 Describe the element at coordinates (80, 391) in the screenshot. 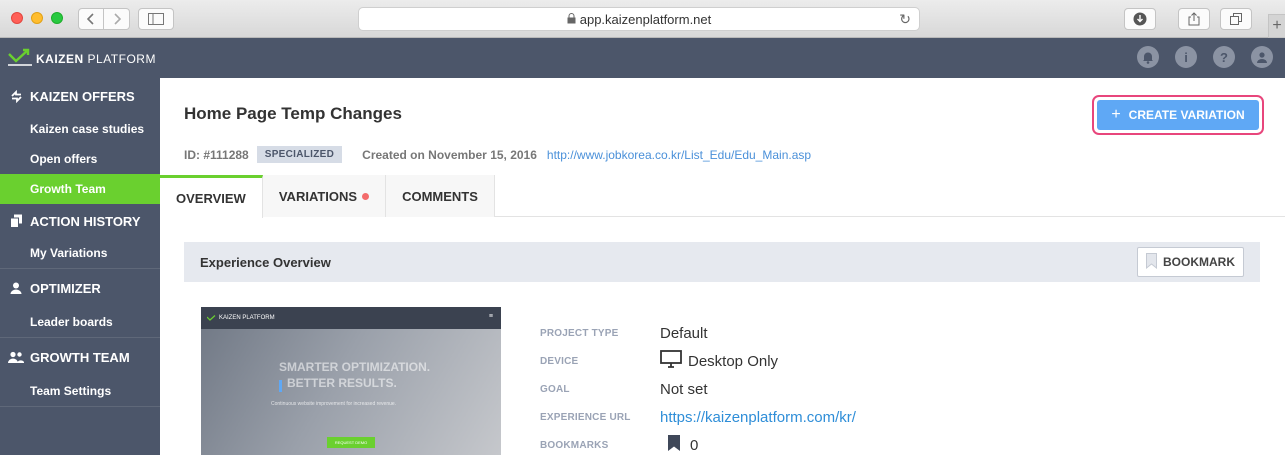

I see `sidebar-item-team-settings: Team Settings` at that location.